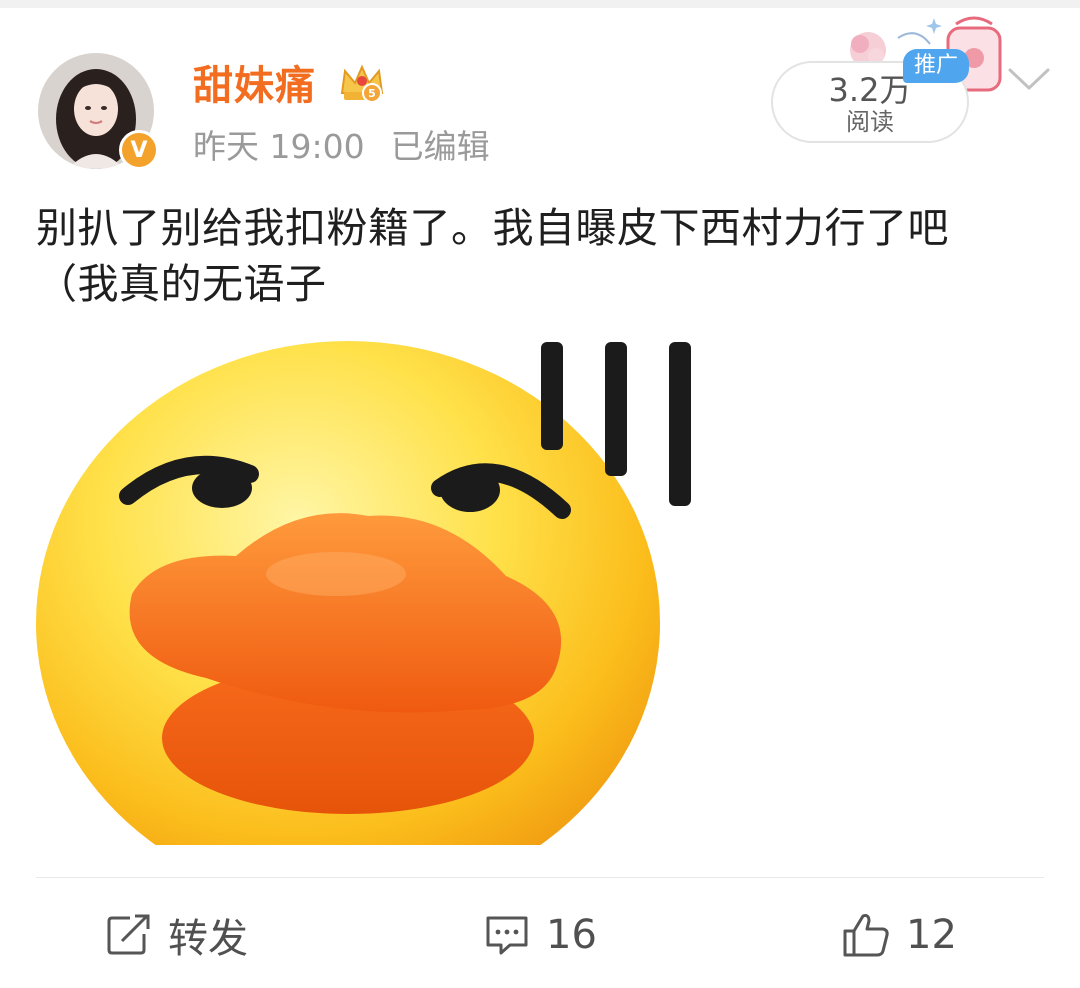  Describe the element at coordinates (279, 146) in the screenshot. I see `post-time: 昨天 19:00` at that location.